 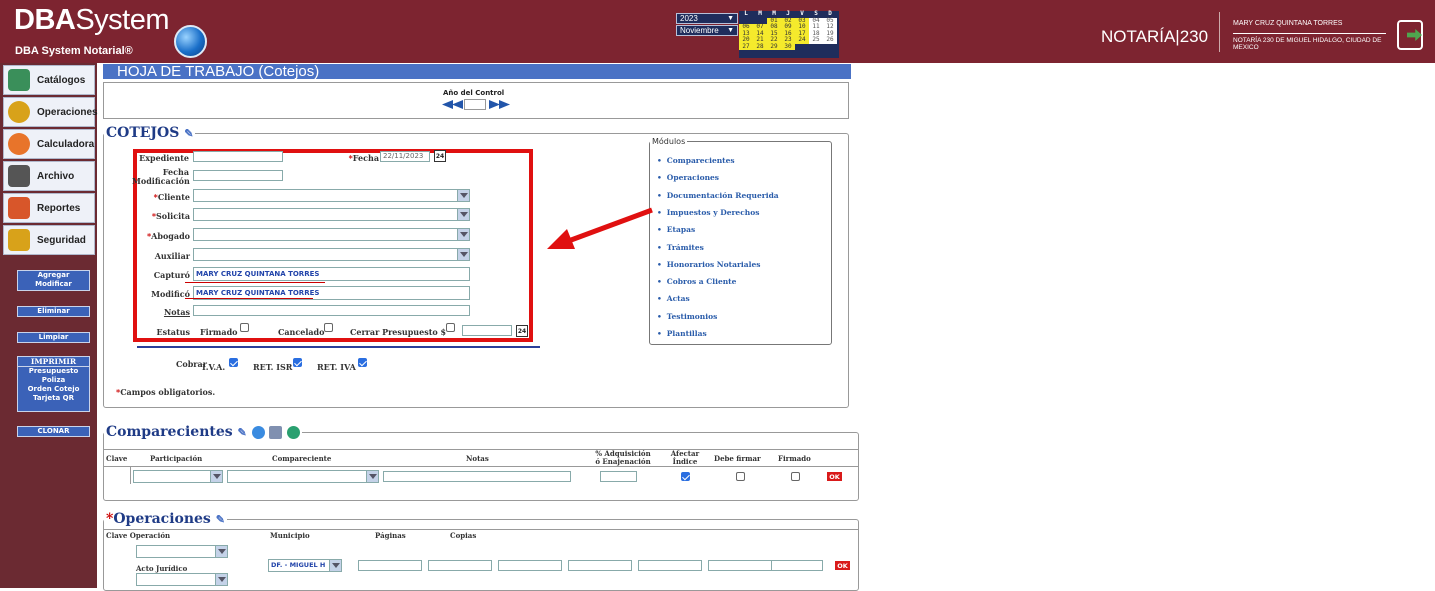 What do you see at coordinates (178, 476) in the screenshot?
I see `participacion-select` at bounding box center [178, 476].